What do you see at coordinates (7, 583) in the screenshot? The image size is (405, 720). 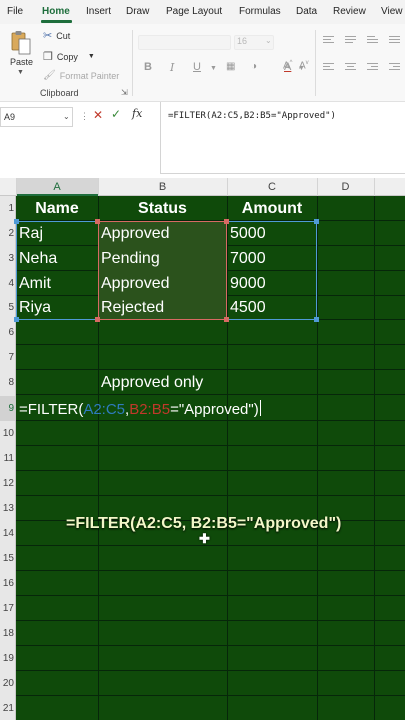 I see `row-header: 16` at bounding box center [7, 583].